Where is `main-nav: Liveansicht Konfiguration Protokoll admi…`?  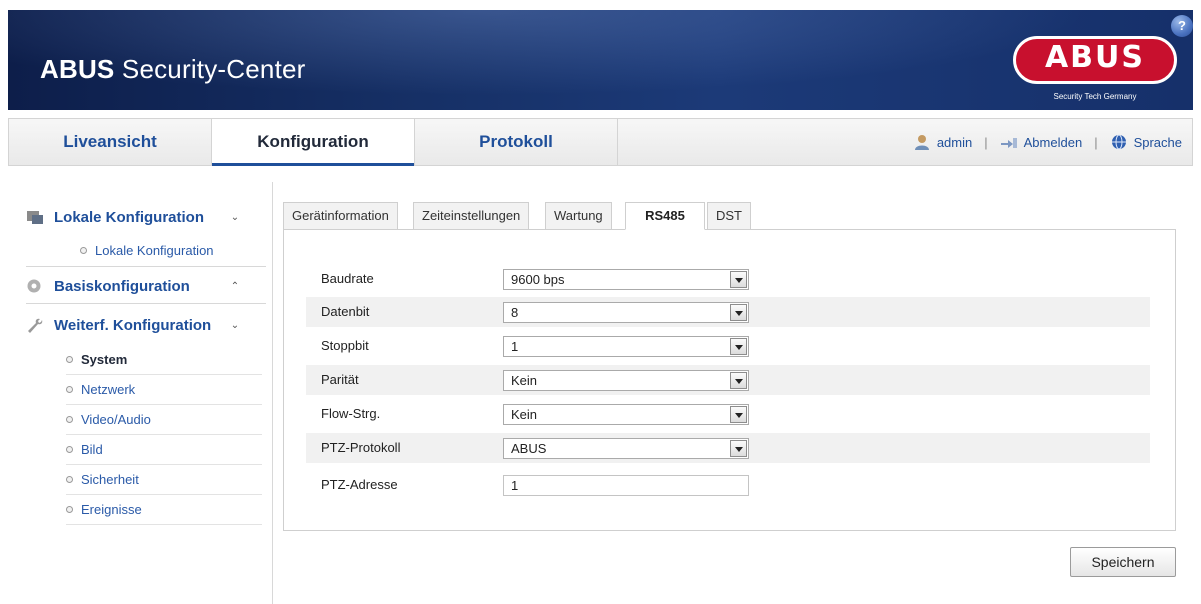
main-nav: Liveansicht Konfiguration Protokoll admi… is located at coordinates (600, 142).